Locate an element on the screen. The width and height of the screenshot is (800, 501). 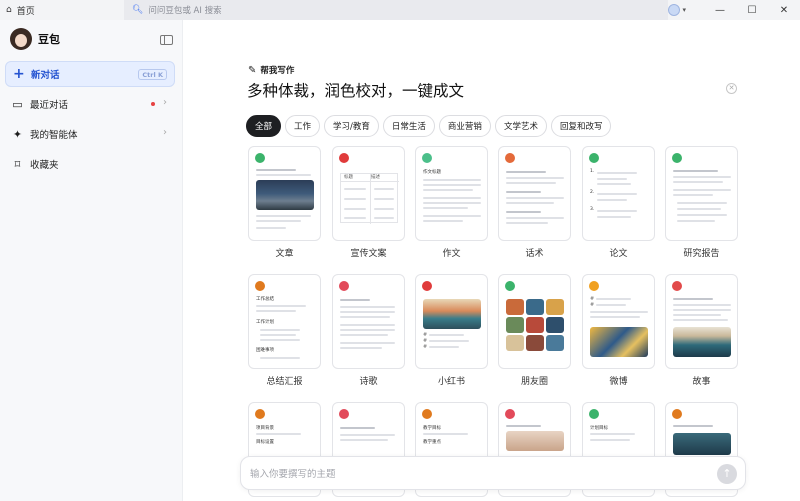
search-icon: 🔍︎ is located at coordinates (137, 10).